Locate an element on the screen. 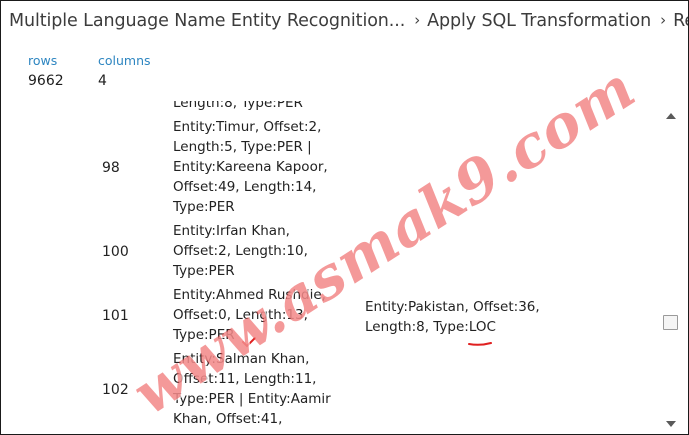 The image size is (689, 435). row-index: 101 is located at coordinates (115, 316).